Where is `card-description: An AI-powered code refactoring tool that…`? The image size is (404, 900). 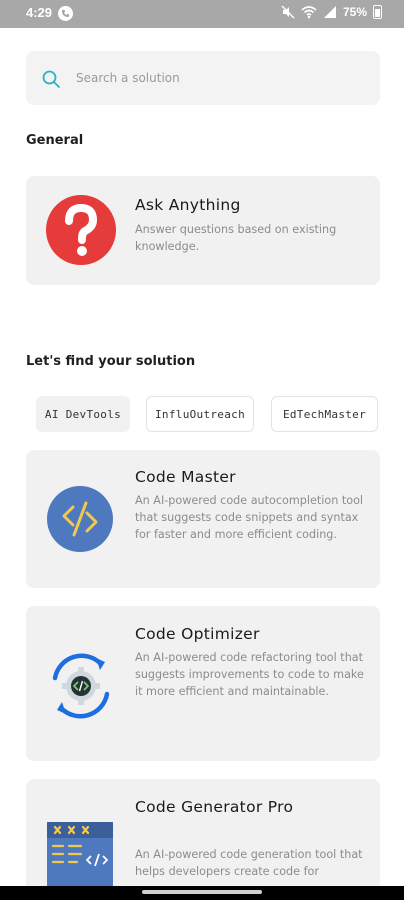 card-description: An AI-powered code refactoring tool that… is located at coordinates (249, 674).